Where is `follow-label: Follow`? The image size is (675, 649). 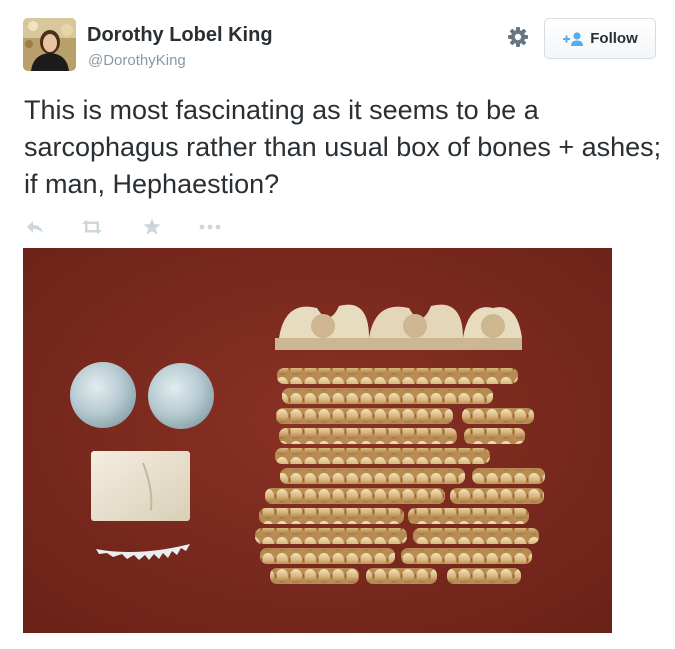 follow-label: Follow is located at coordinates (614, 38).